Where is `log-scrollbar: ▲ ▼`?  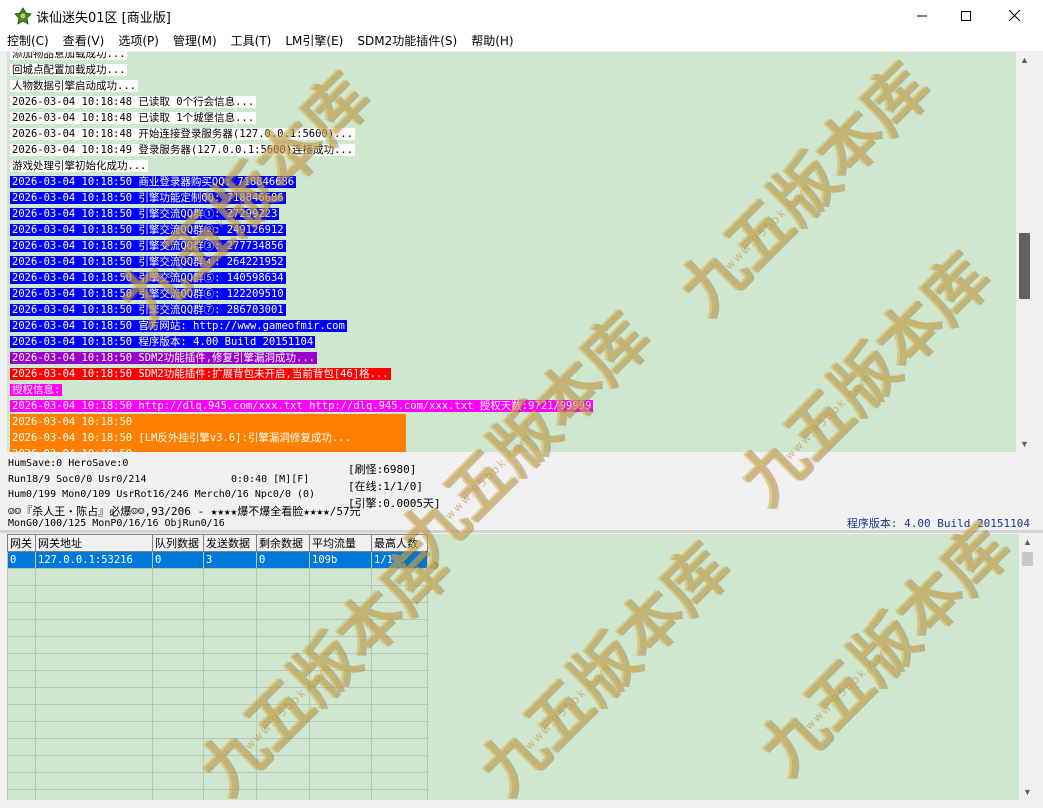
log-scrollbar: ▲ ▼ is located at coordinates (1024, 252).